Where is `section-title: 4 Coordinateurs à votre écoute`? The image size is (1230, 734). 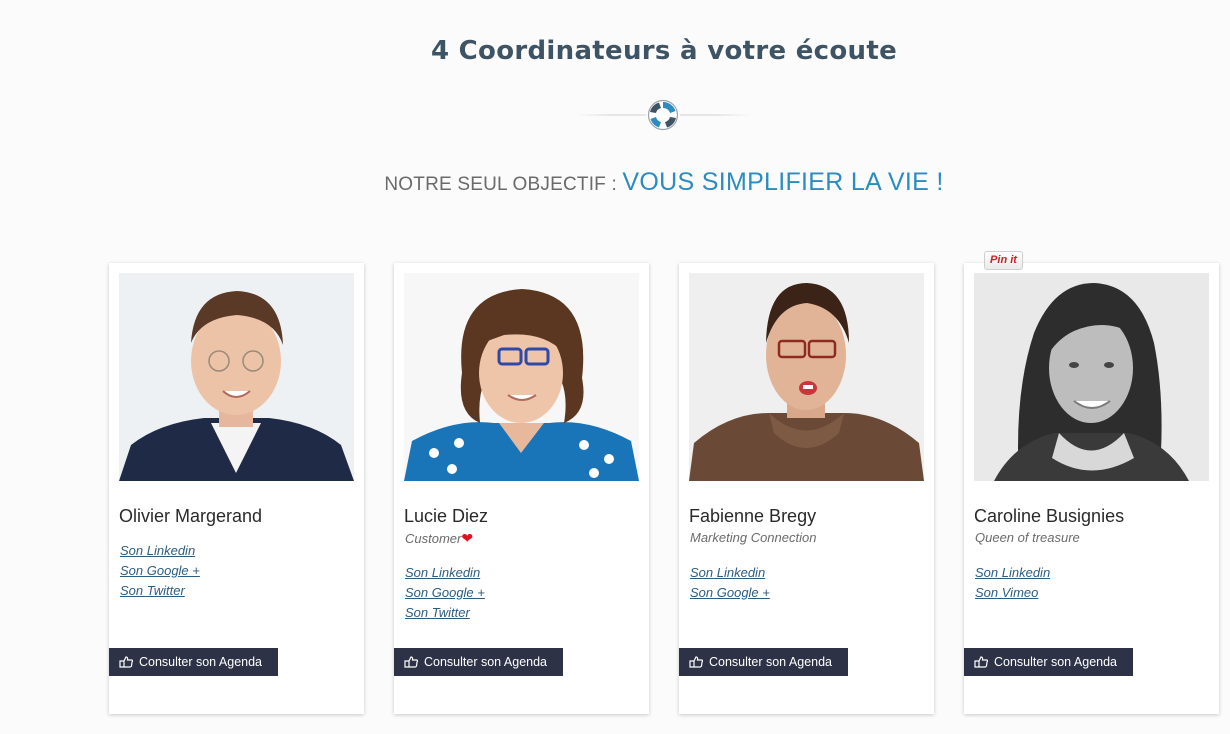
section-title: 4 Coordinateurs à votre écoute is located at coordinates (664, 51).